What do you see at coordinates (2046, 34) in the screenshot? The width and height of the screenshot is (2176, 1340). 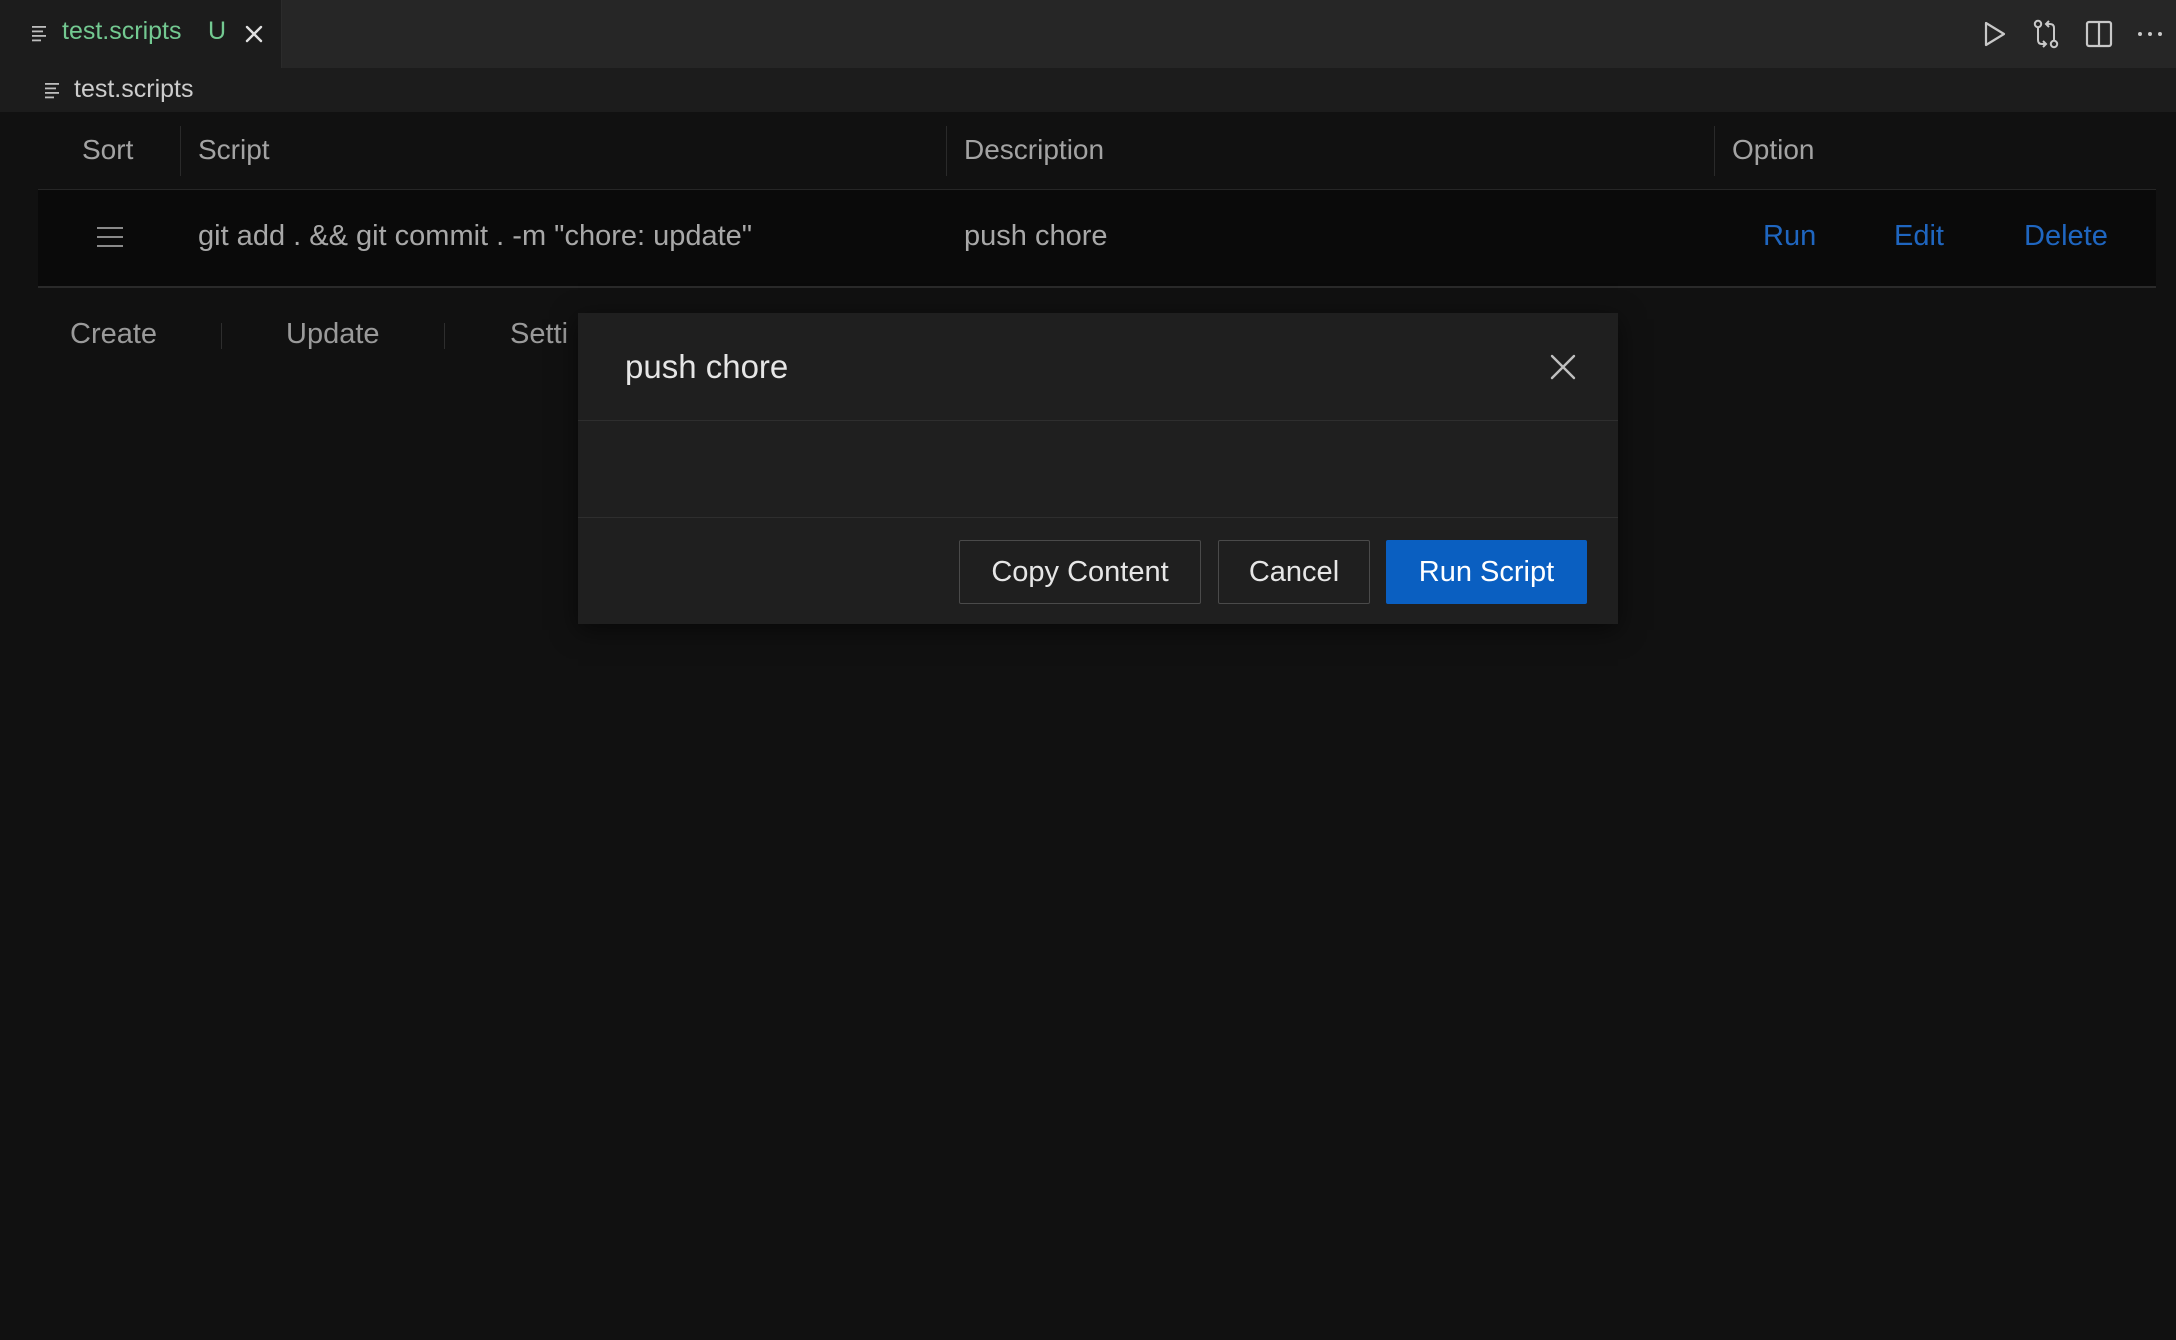 I see `source-control-compare-icon` at bounding box center [2046, 34].